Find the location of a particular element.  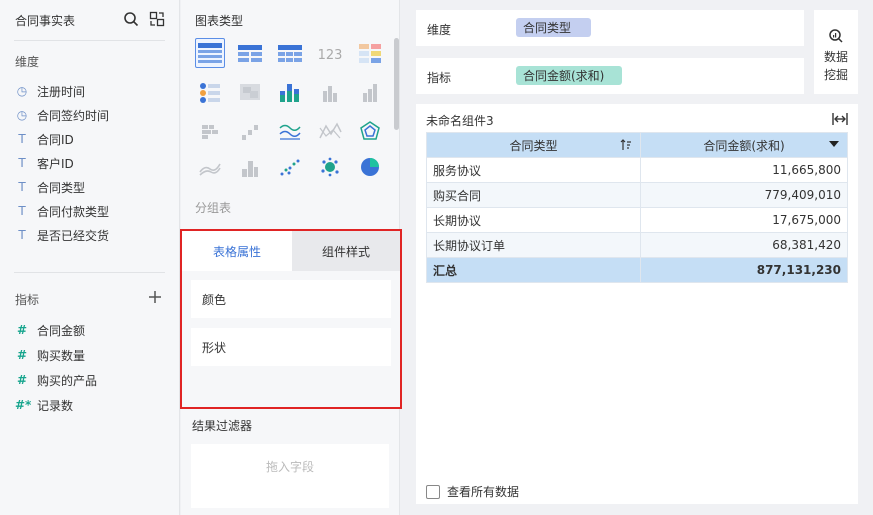

switch-dataset-icon is located at coordinates (157, 19).